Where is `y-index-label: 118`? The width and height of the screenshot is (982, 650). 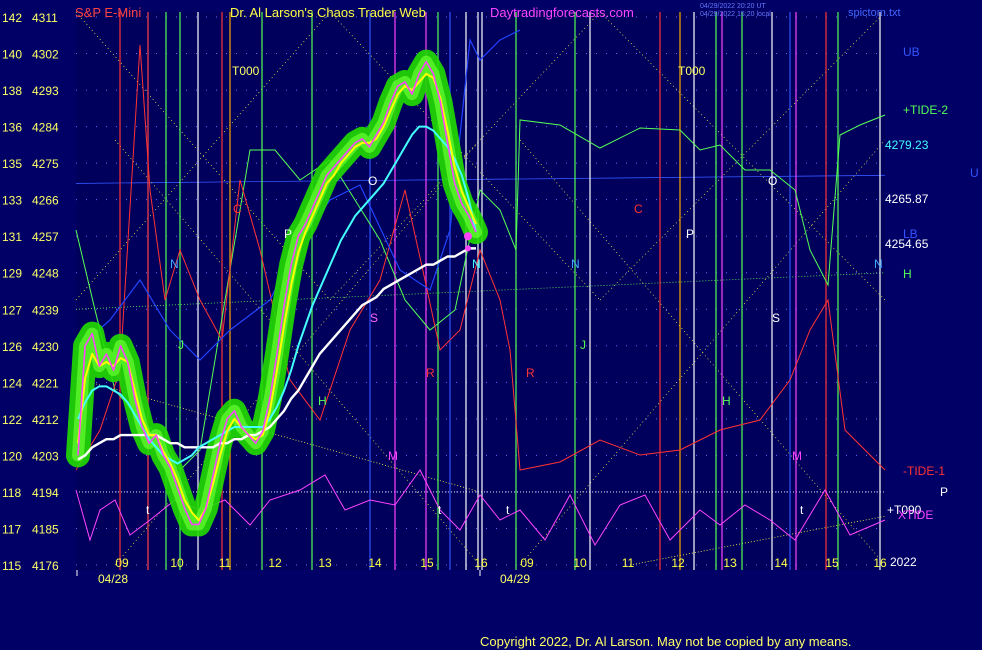
y-index-label: 118 is located at coordinates (11, 493).